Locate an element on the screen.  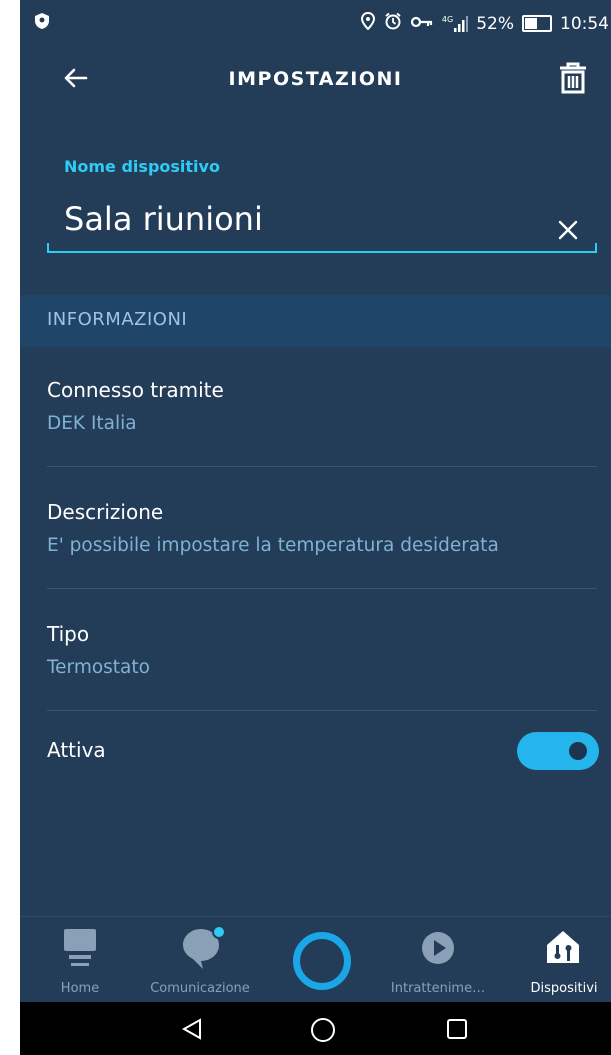
system-navigation-bar is located at coordinates (315, 1028).